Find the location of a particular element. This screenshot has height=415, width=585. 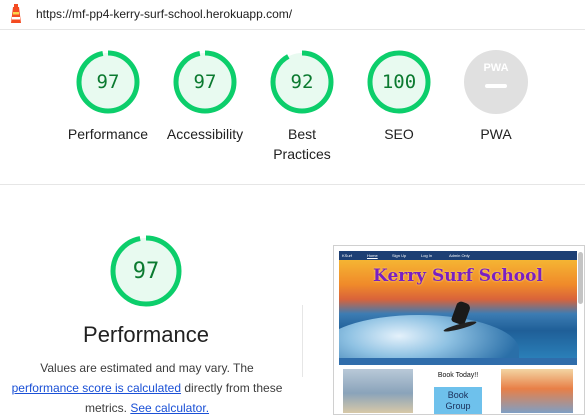

best-practices-label: Best Practices is located at coordinates (302, 144).